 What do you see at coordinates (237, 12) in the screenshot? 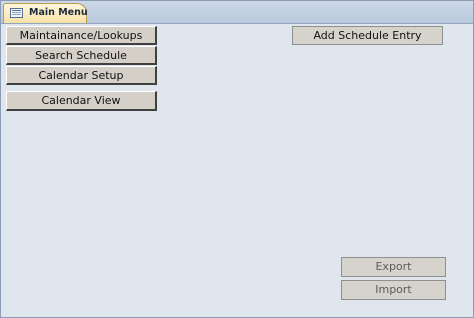
I see `document-tab-strip: Main Menu` at bounding box center [237, 12].